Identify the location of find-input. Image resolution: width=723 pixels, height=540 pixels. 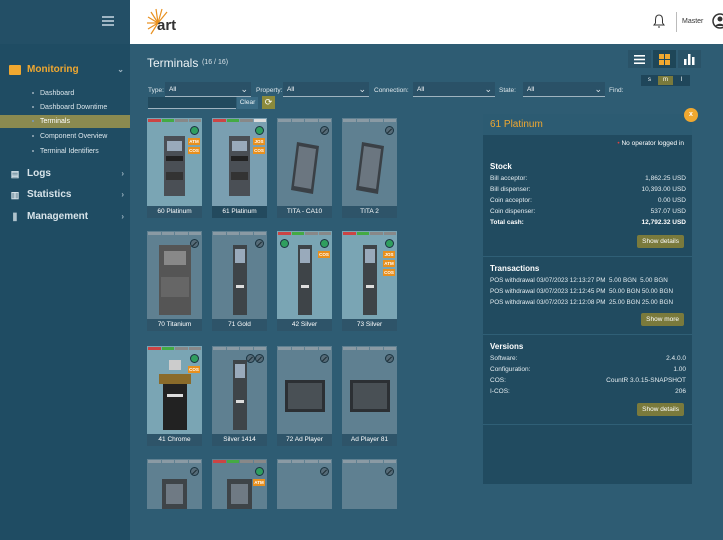
(192, 103).